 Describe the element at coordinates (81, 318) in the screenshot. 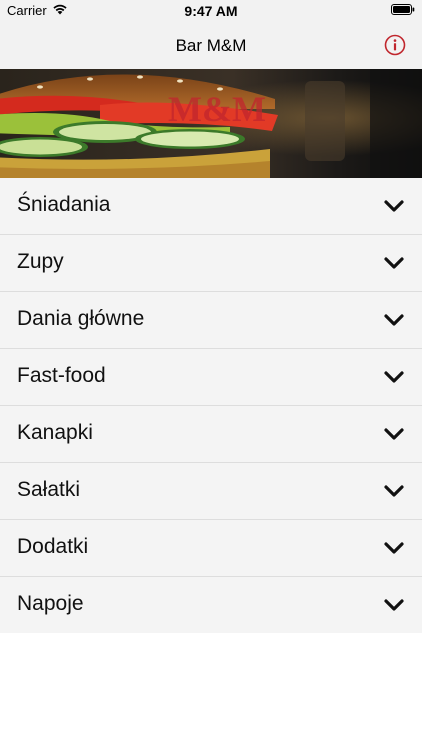

I see `category-label: Dania główne` at that location.